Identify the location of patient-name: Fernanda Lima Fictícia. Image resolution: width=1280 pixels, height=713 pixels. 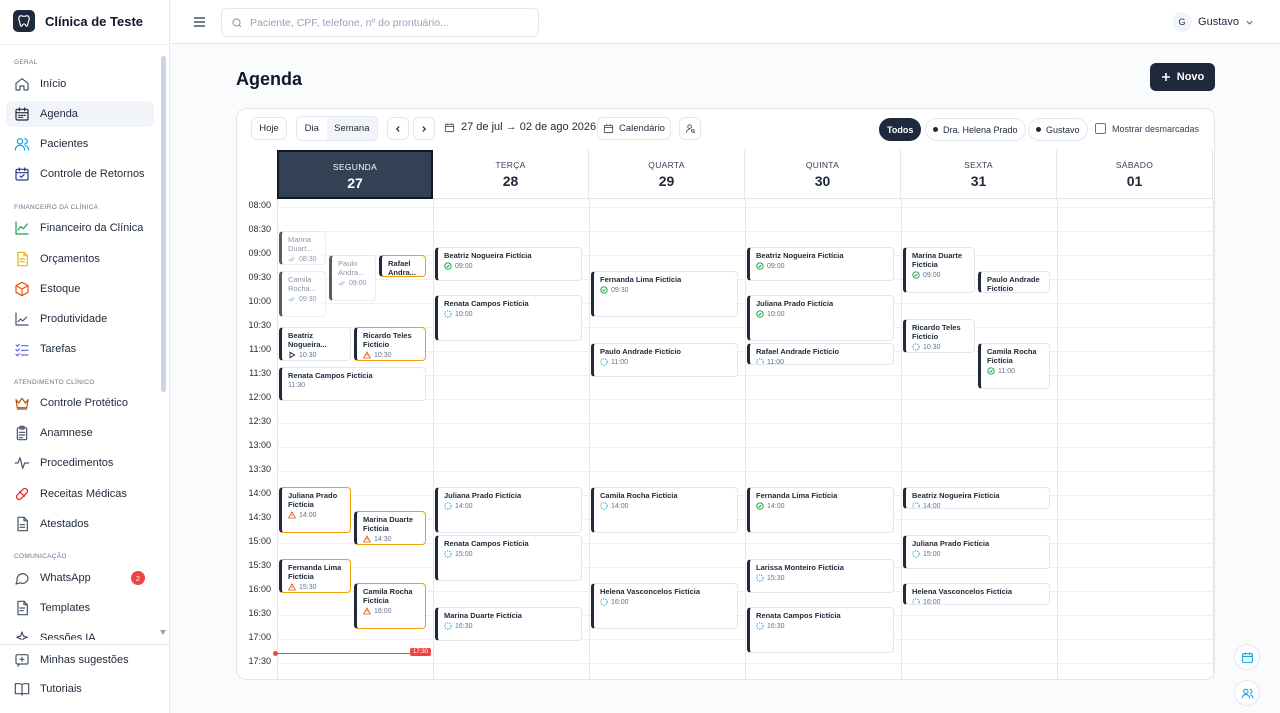
(641, 279).